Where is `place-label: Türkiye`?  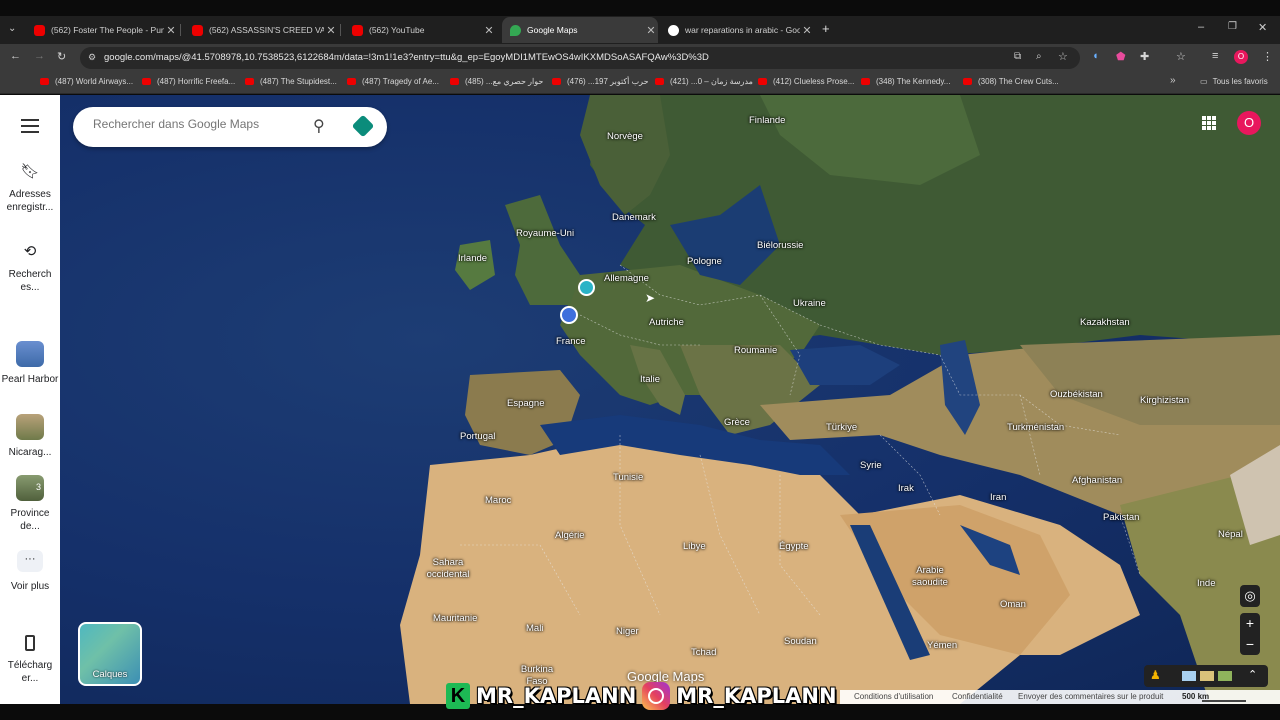 place-label: Türkiye is located at coordinates (841, 427).